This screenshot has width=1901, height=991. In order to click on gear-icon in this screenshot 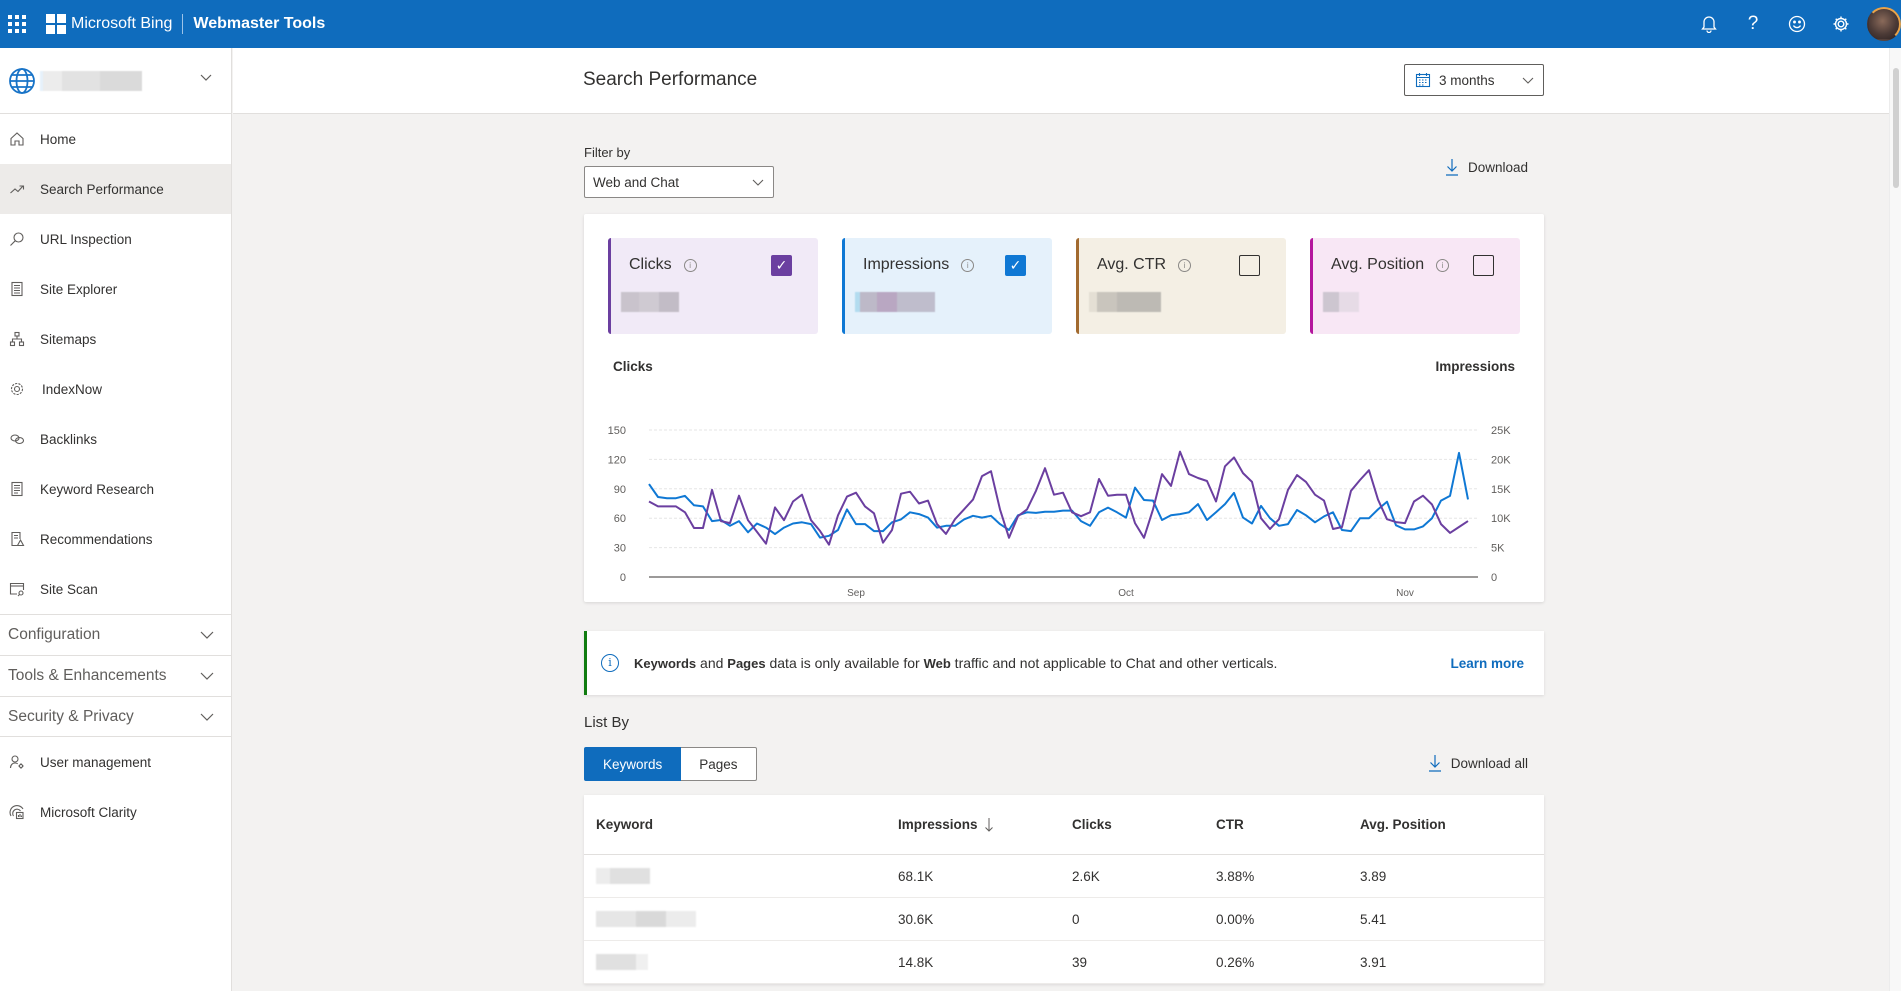, I will do `click(1841, 24)`.